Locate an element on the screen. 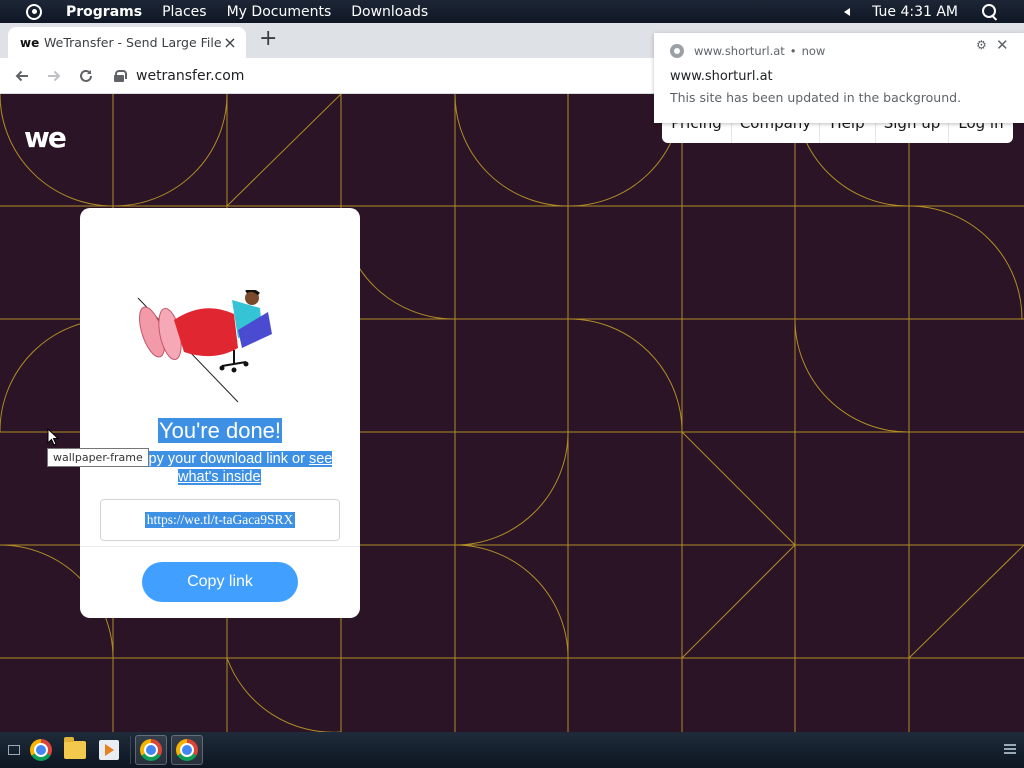  wetransfer-logo: we is located at coordinates (45, 137).